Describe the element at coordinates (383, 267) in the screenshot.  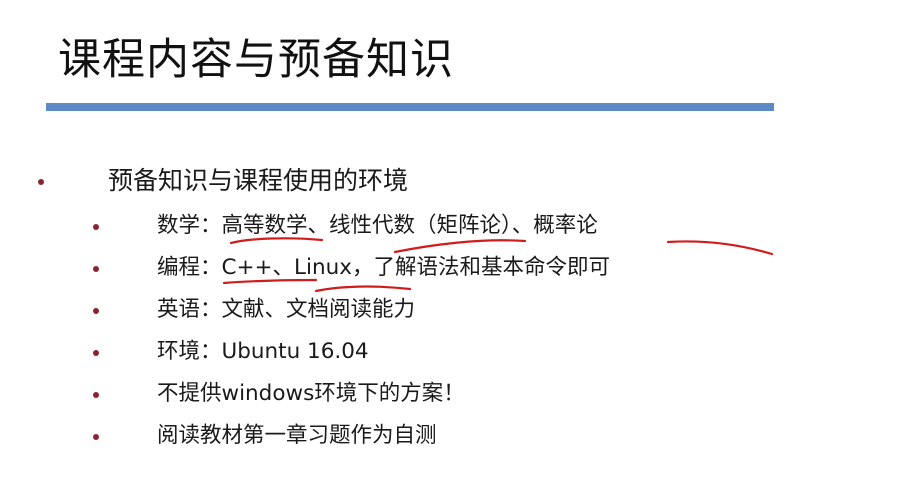
I see `sub-bullet-programming: 编程：C++、Linux，了解语法和基本命令即可` at that location.